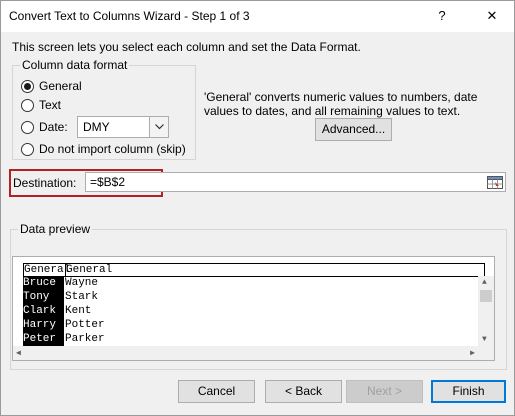 This screenshot has height=416, width=515. Describe the element at coordinates (253, 353) in the screenshot. I see `horizontal-scrollbar: ◀ ▶` at that location.